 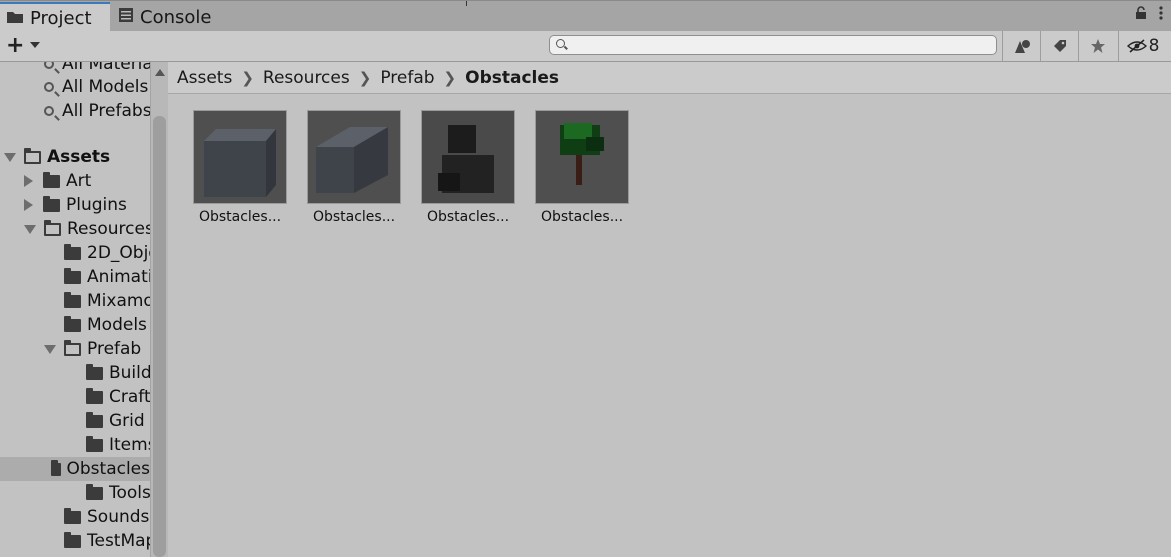 I want to click on tree-item-label: Art, so click(x=79, y=181).